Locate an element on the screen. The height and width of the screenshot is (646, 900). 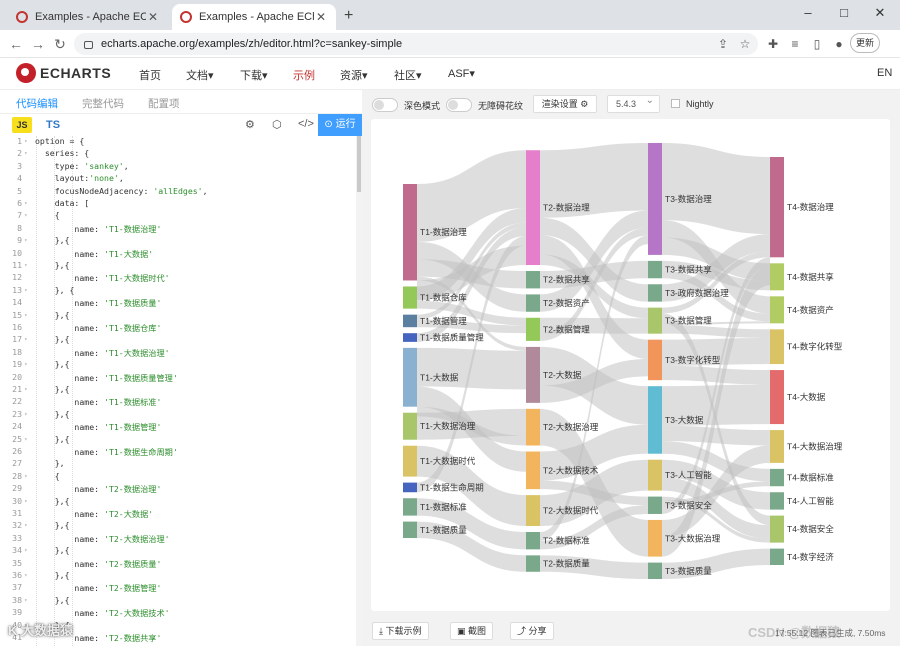
echarts-logo: ECHARTS is located at coordinates (63, 73).